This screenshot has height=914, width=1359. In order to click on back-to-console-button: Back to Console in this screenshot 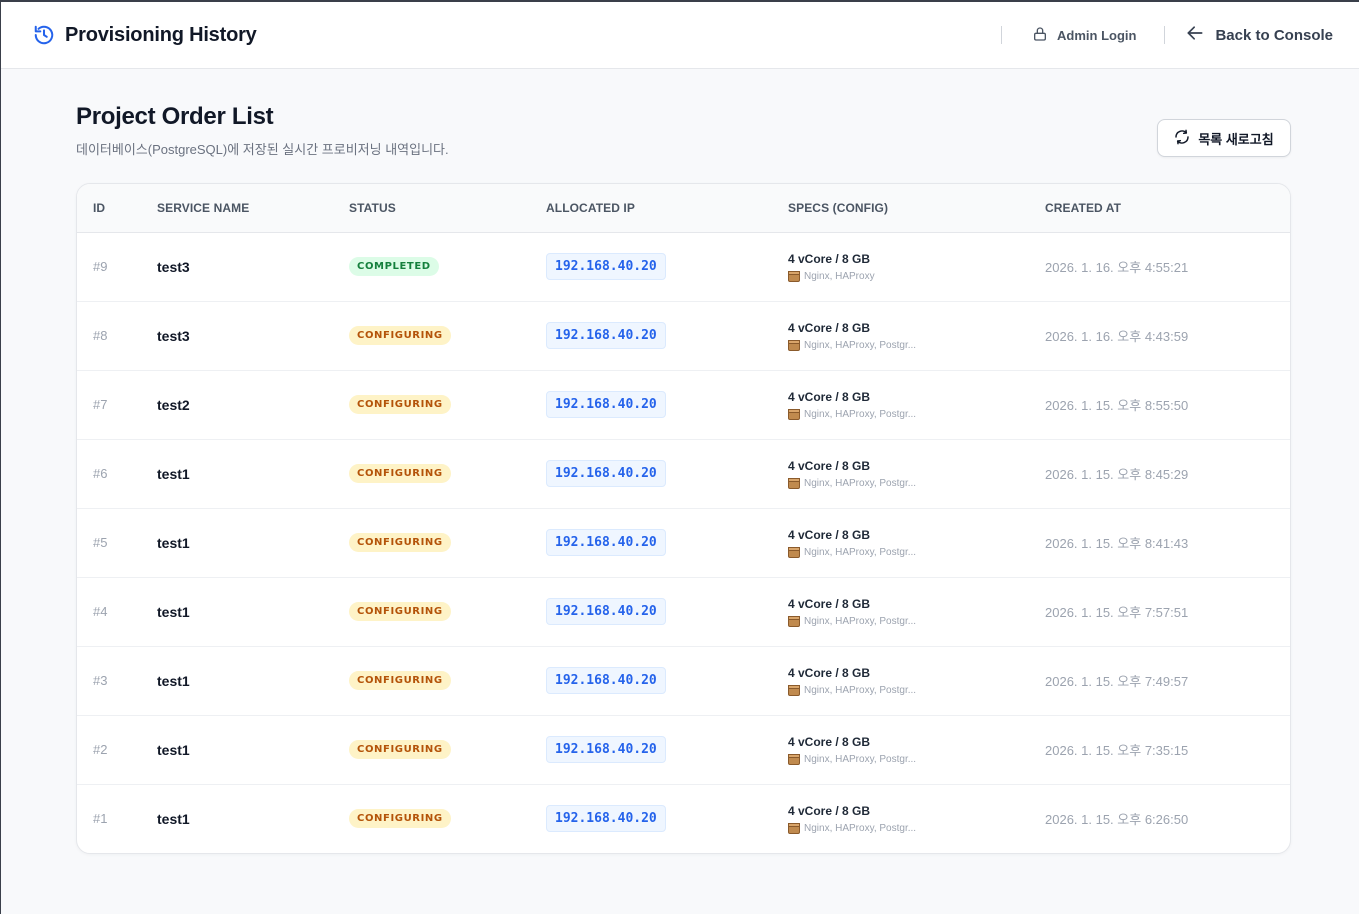, I will do `click(1249, 35)`.